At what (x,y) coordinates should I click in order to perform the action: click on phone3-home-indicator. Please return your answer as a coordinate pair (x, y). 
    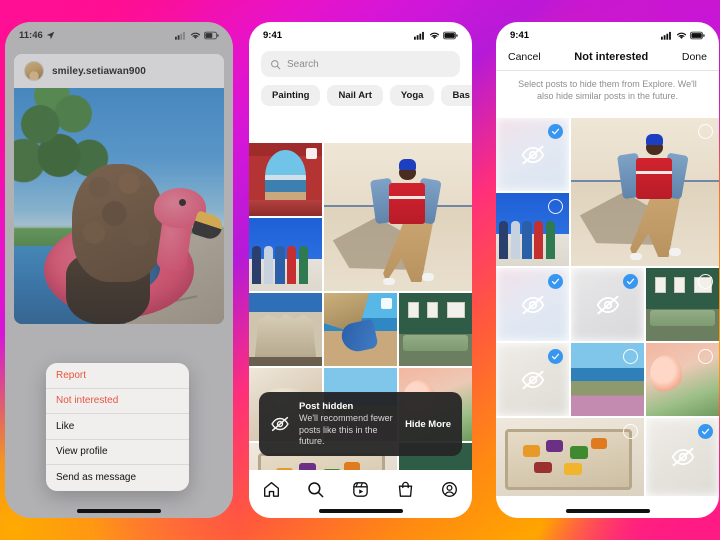
    Looking at the image, I should click on (607, 511).